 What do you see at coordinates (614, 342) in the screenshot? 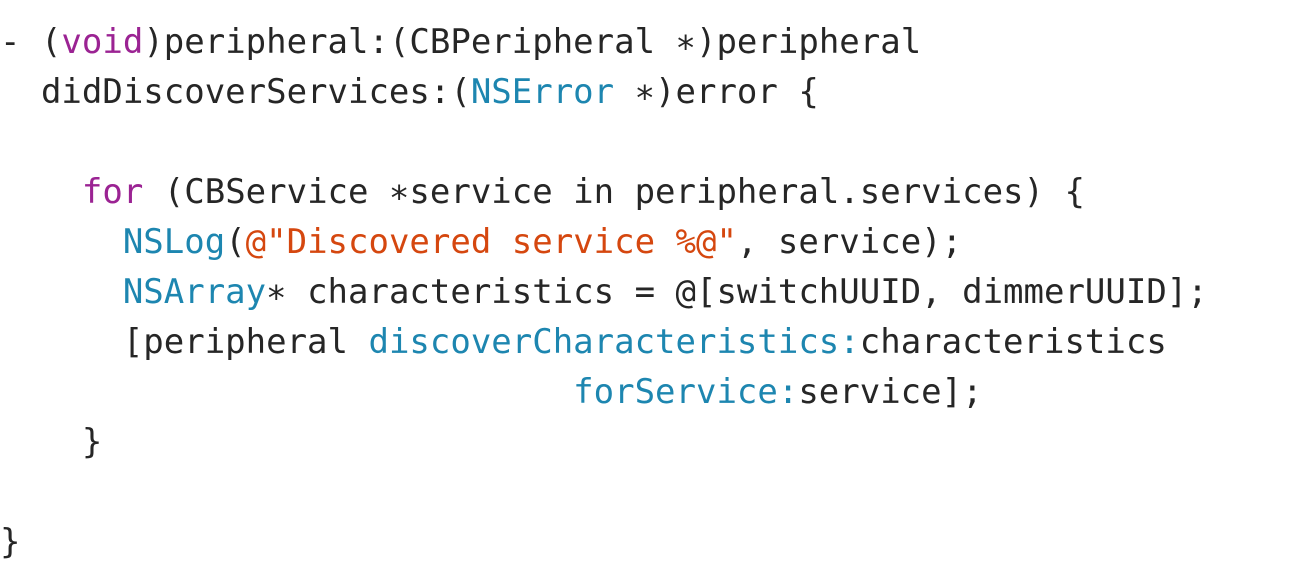
I see `code-token-method: discoverCharacteristics:` at bounding box center [614, 342].